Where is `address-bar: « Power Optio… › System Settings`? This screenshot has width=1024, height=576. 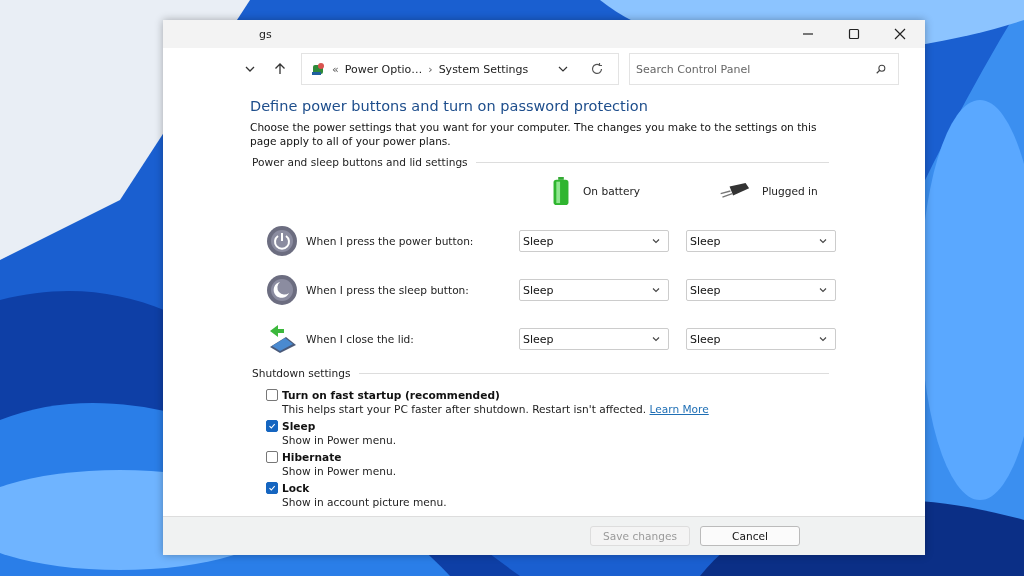 address-bar: « Power Optio… › System Settings is located at coordinates (460, 69).